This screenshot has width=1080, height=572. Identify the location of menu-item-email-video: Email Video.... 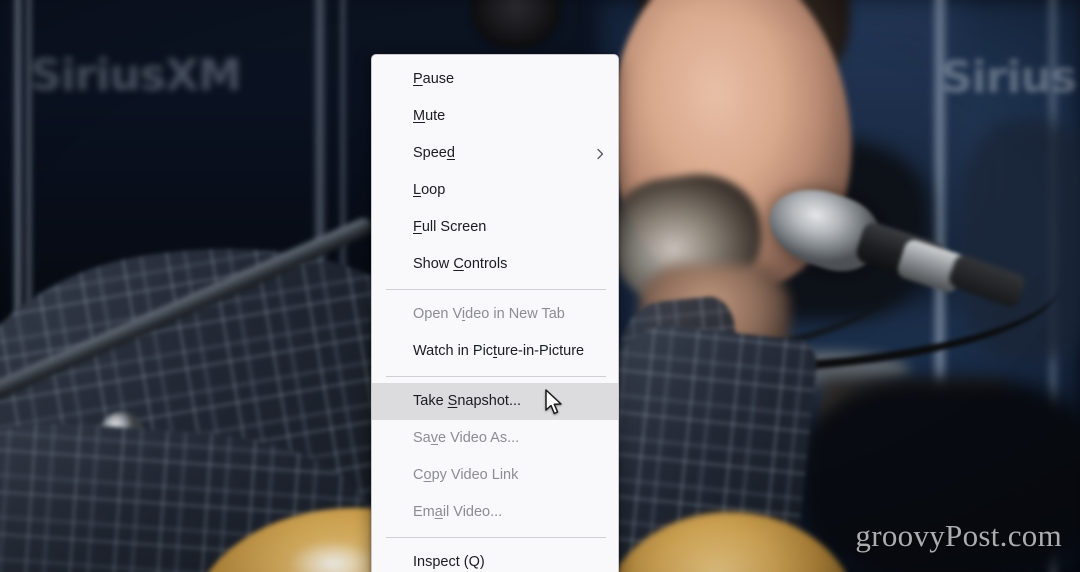
(495, 512).